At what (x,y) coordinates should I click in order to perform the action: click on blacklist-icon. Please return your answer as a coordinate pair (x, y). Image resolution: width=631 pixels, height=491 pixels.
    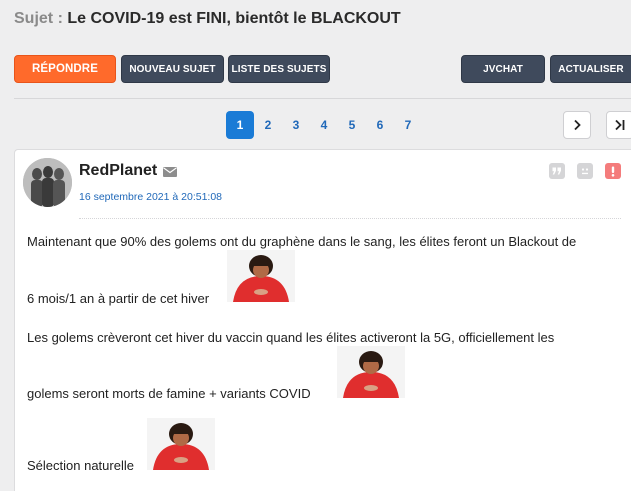
    Looking at the image, I should click on (585, 171).